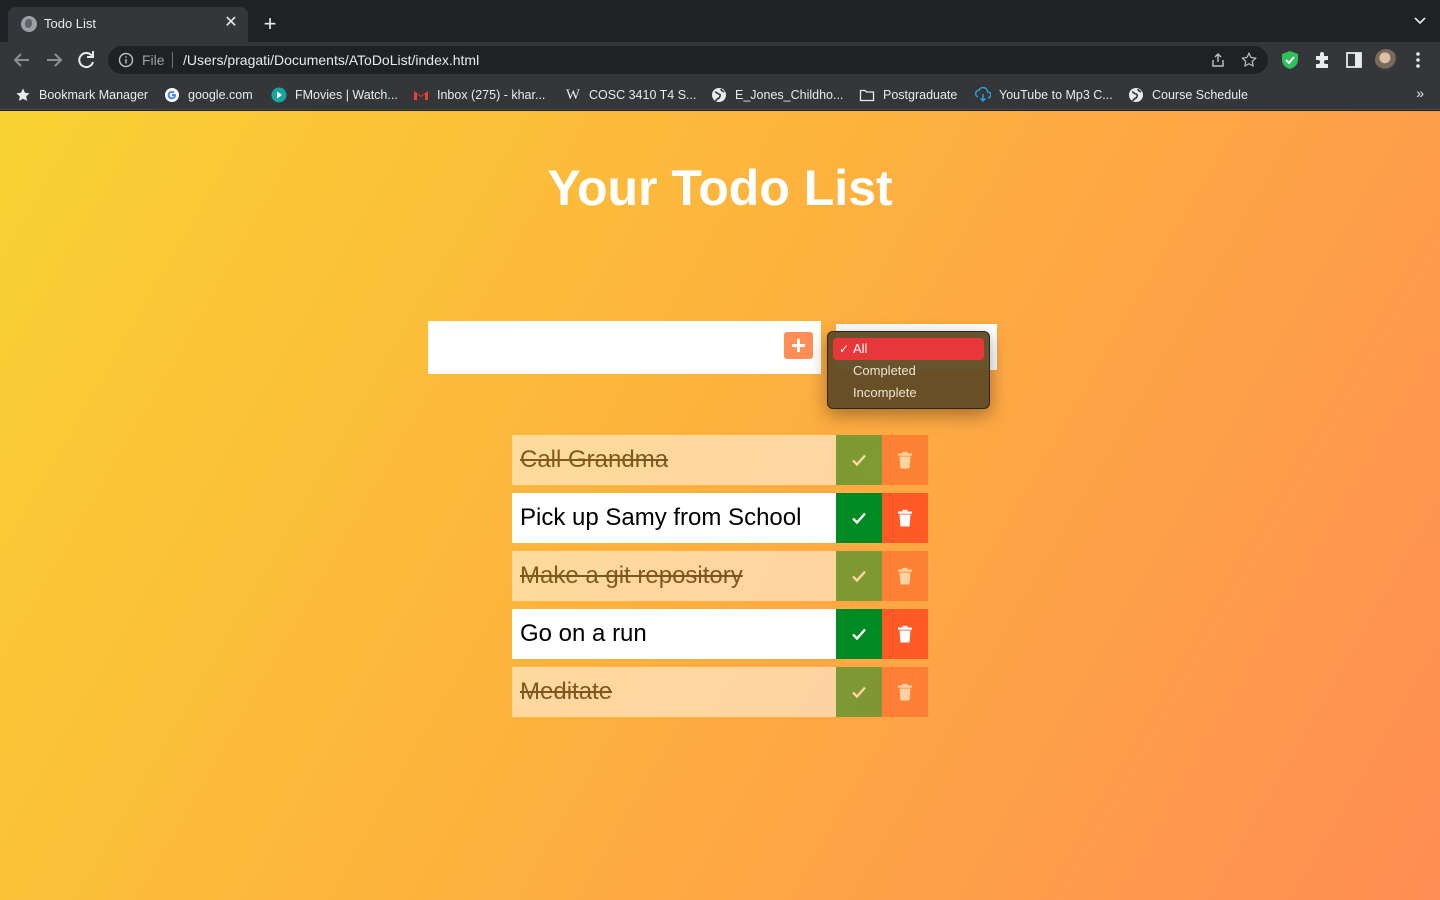 The height and width of the screenshot is (900, 1440). Describe the element at coordinates (720, 21) in the screenshot. I see `tab-strip: Todo List ✕ +` at that location.